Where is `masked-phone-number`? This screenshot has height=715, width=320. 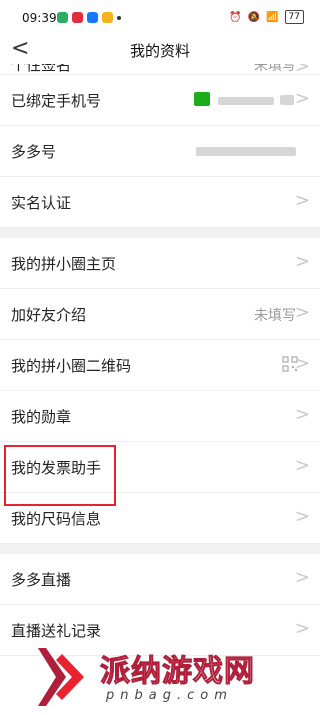
masked-phone-number is located at coordinates (246, 101).